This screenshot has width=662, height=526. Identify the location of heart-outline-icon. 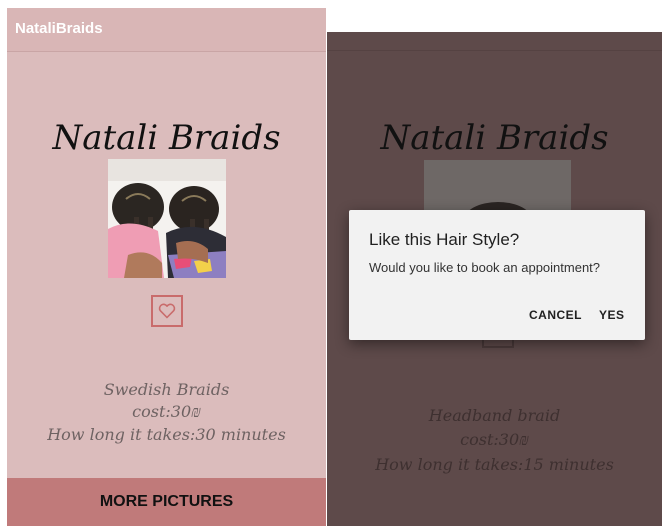
(167, 311).